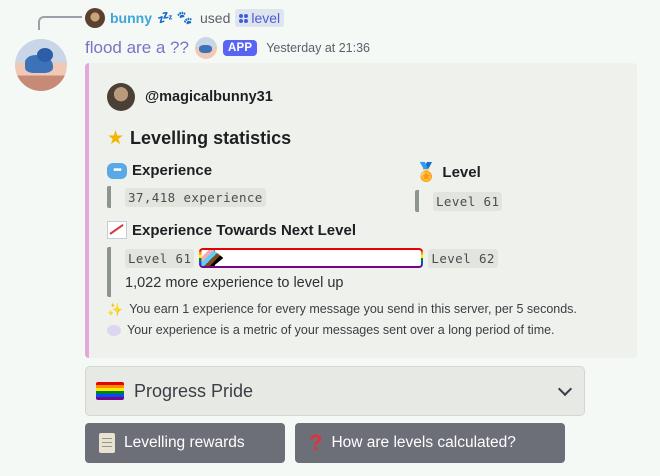 The height and width of the screenshot is (476, 660). I want to click on message-header: flood are a ?? APP Yesterday at 21:36, so click(227, 48).